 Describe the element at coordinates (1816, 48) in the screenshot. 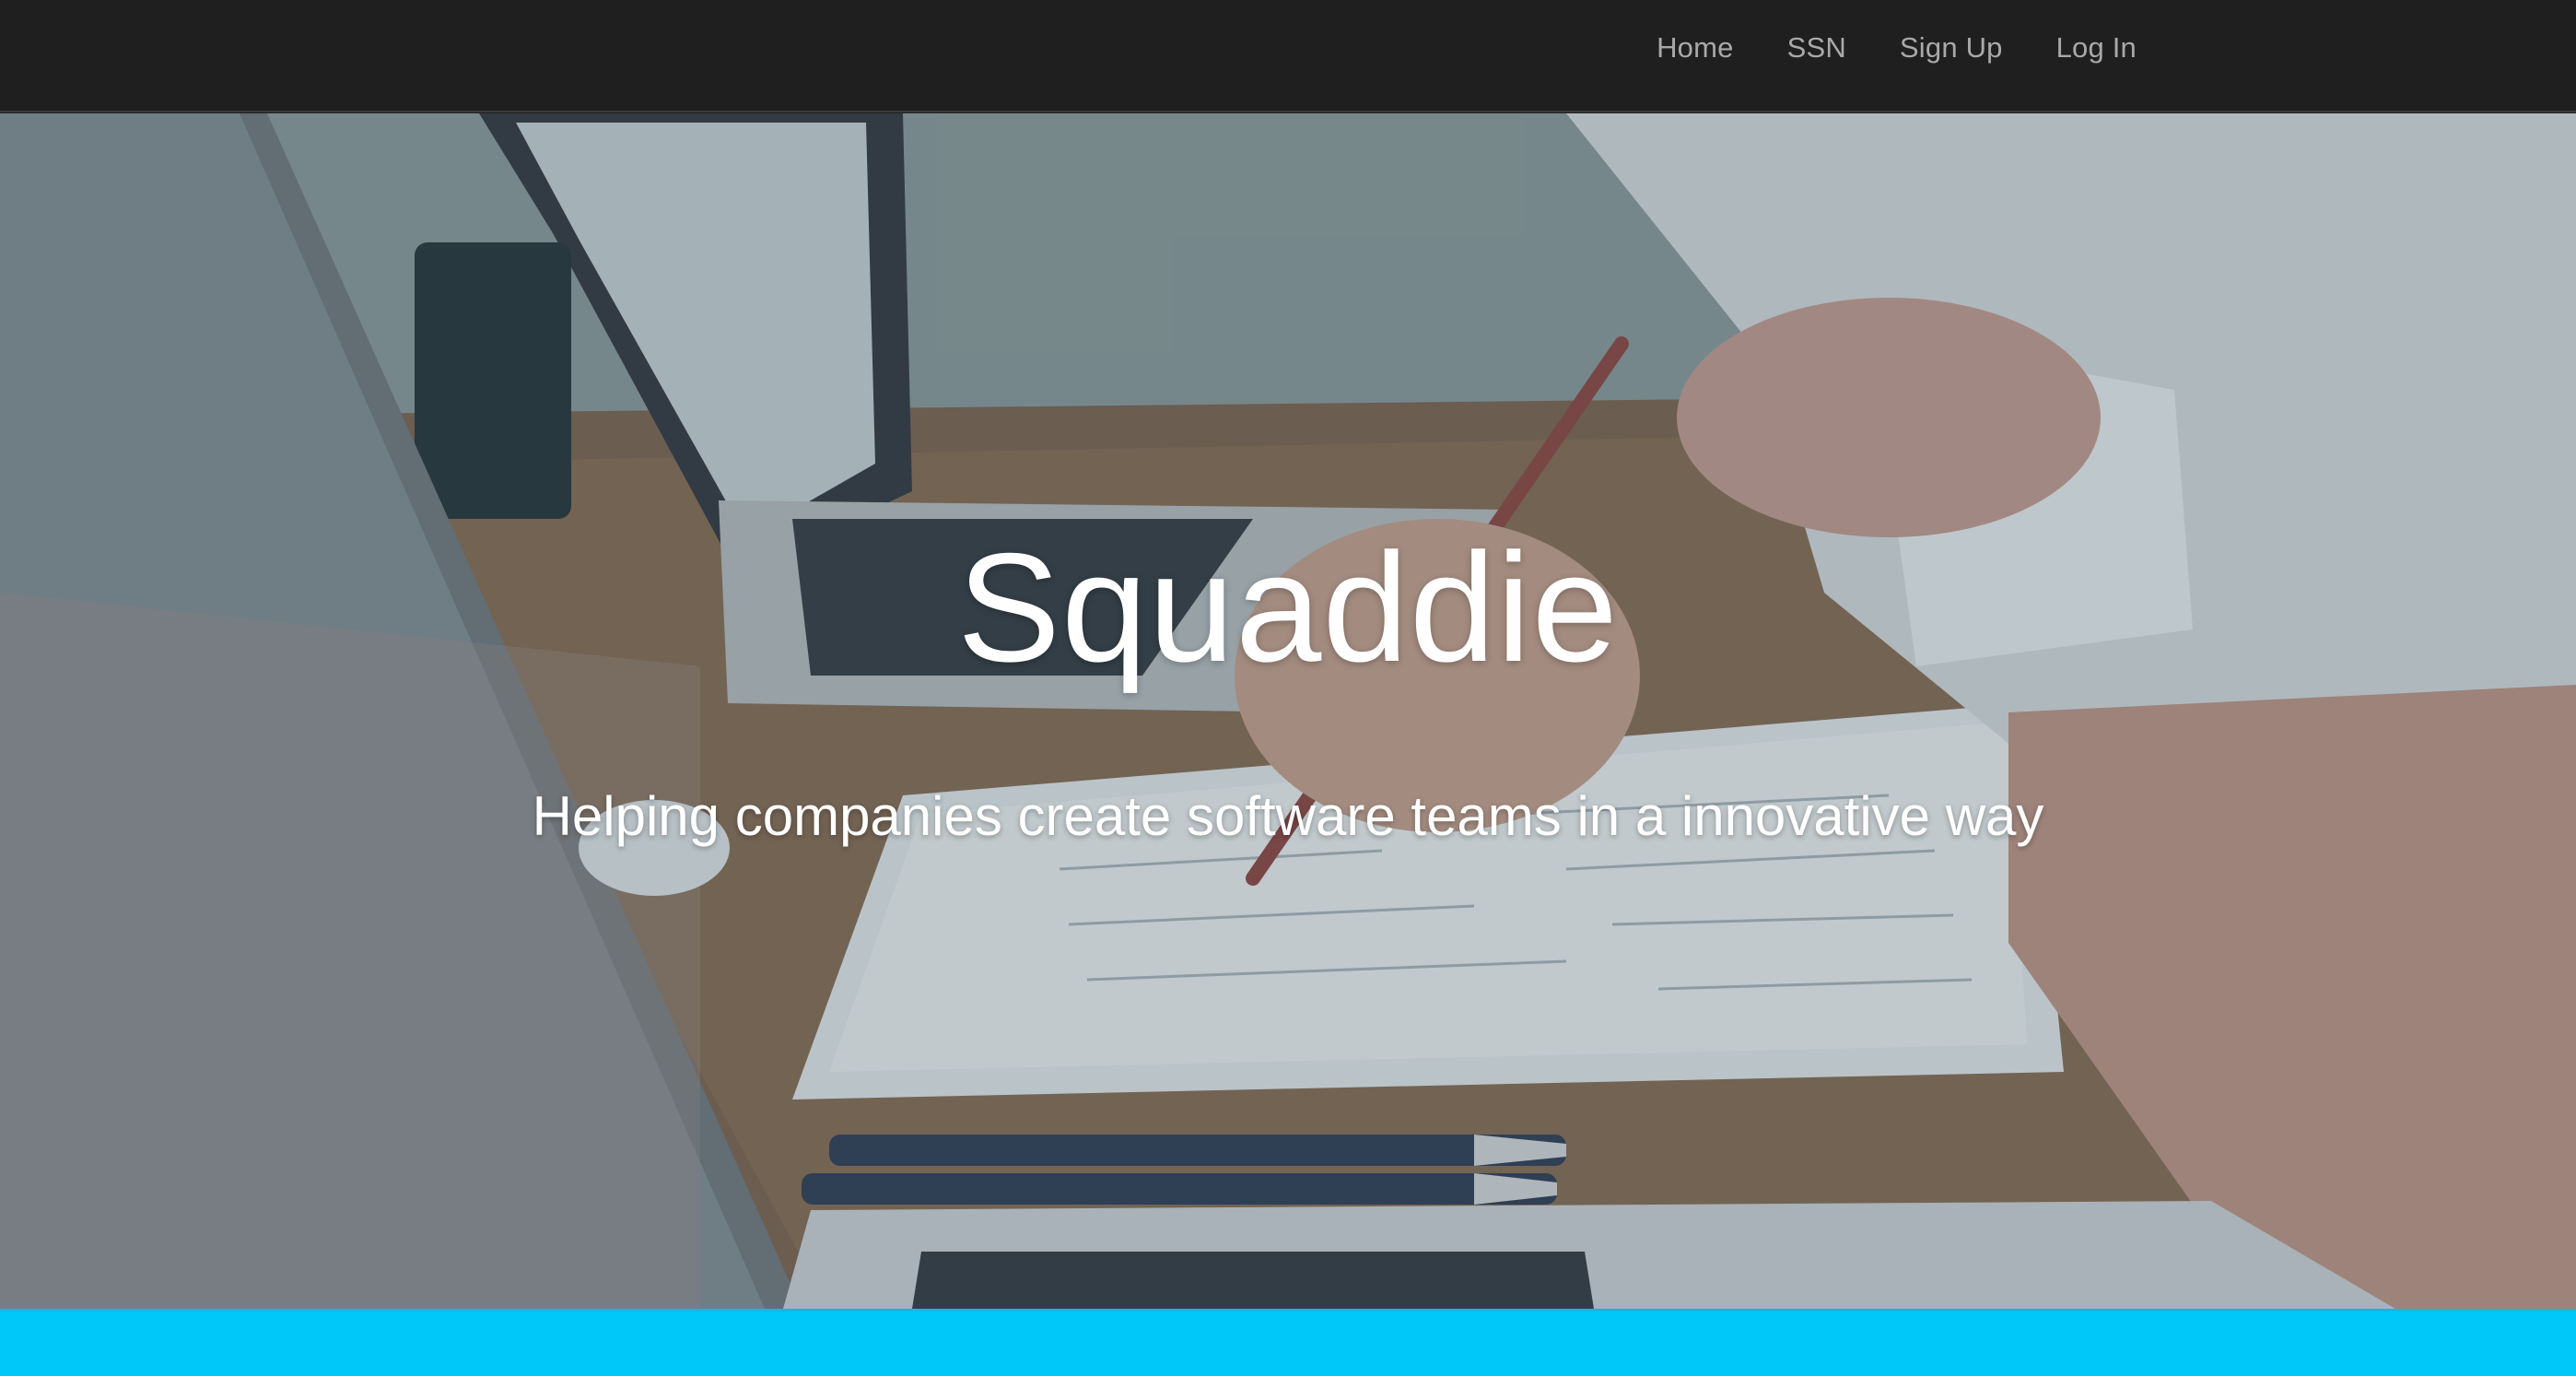

I see `nav-ssn-link: SSN` at that location.